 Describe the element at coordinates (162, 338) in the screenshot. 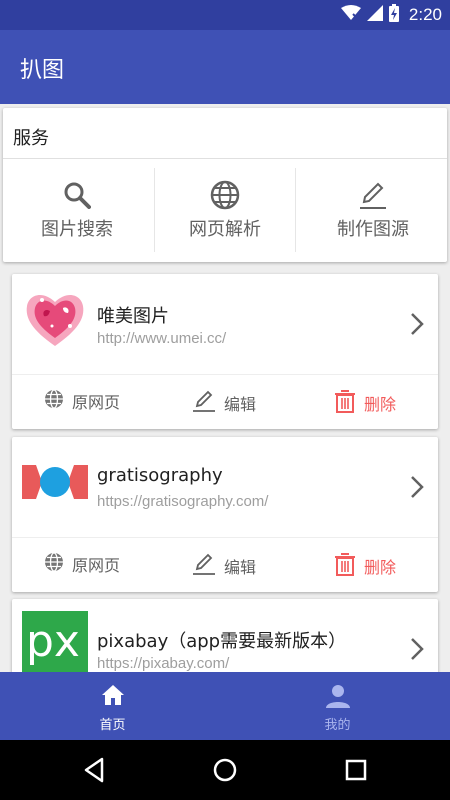

I see `site-url: http://www.umei.cc/` at that location.